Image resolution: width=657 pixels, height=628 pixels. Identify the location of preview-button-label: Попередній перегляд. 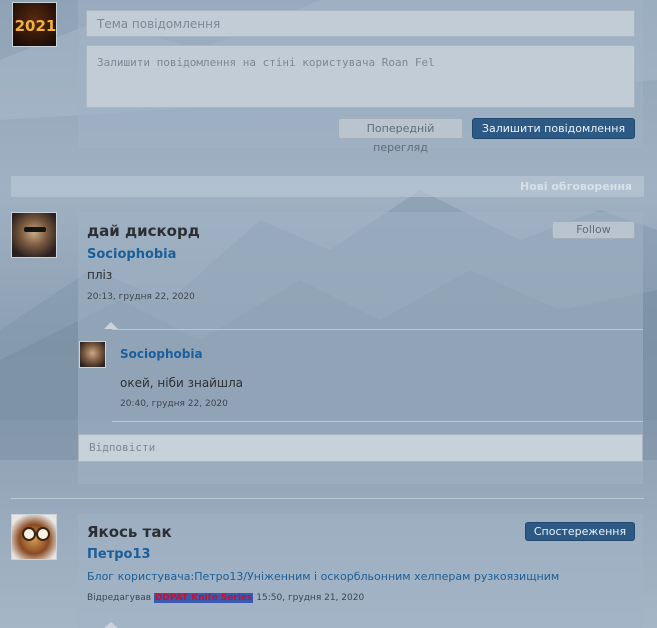
(400, 138).